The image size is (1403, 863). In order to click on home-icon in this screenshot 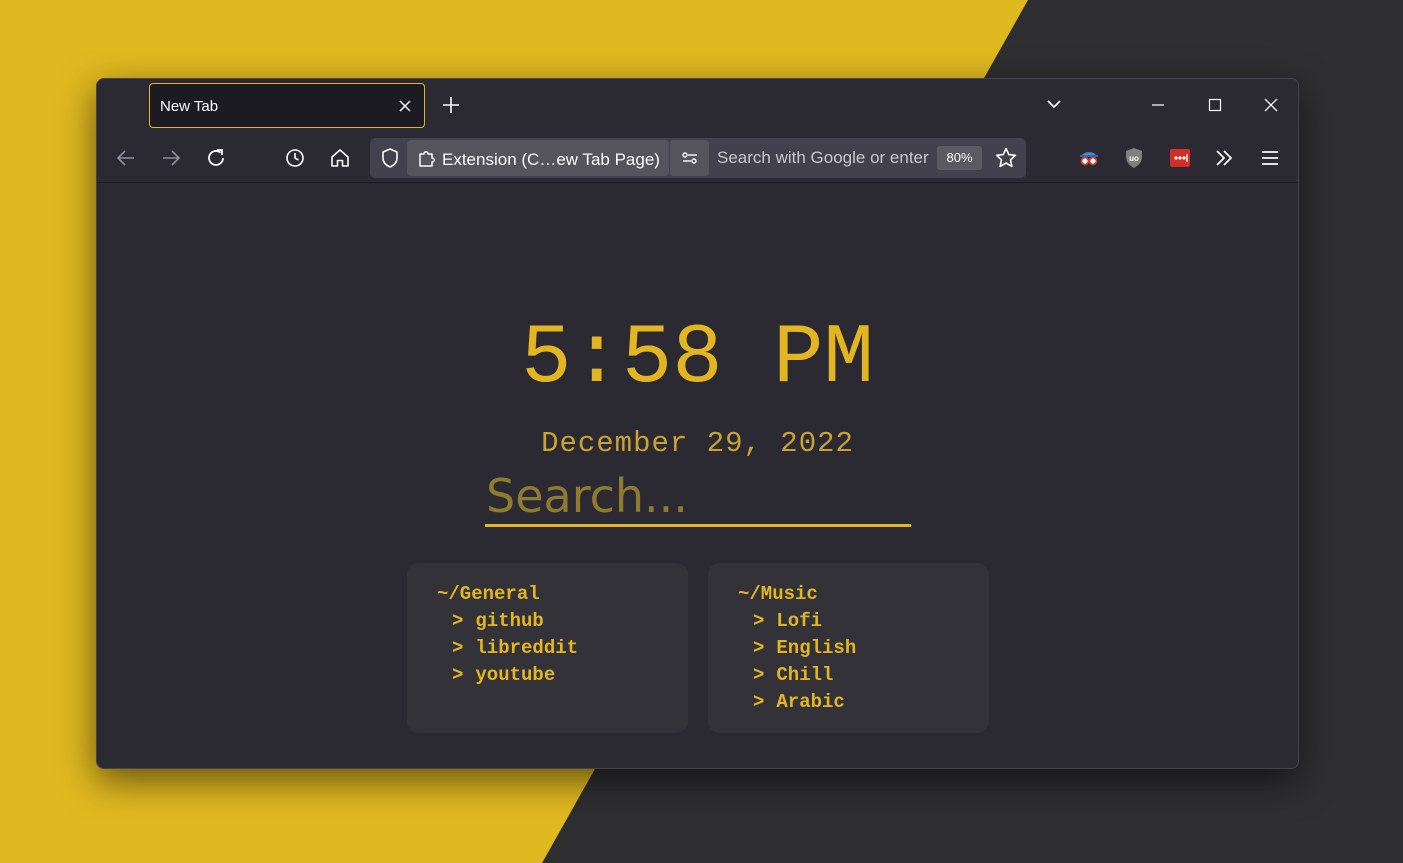, I will do `click(340, 158)`.